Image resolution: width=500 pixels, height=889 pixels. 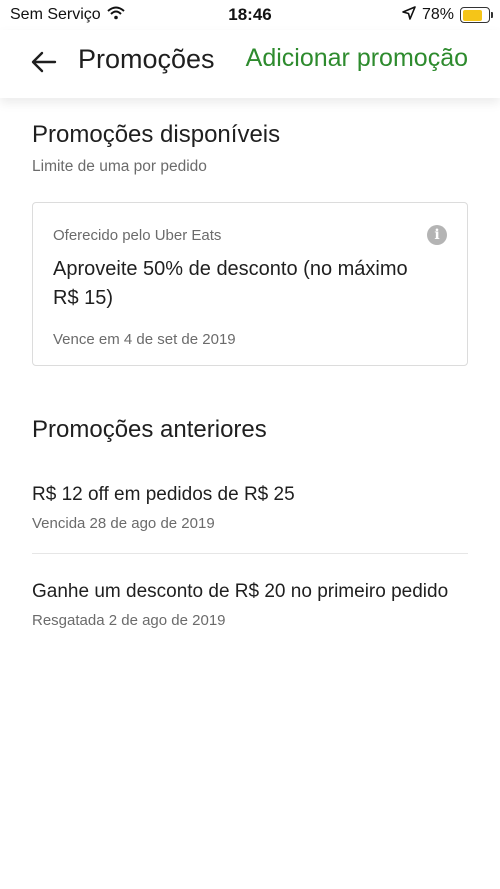 I want to click on promo-offered-by: Oferecido pelo Uber Eats, so click(x=137, y=235).